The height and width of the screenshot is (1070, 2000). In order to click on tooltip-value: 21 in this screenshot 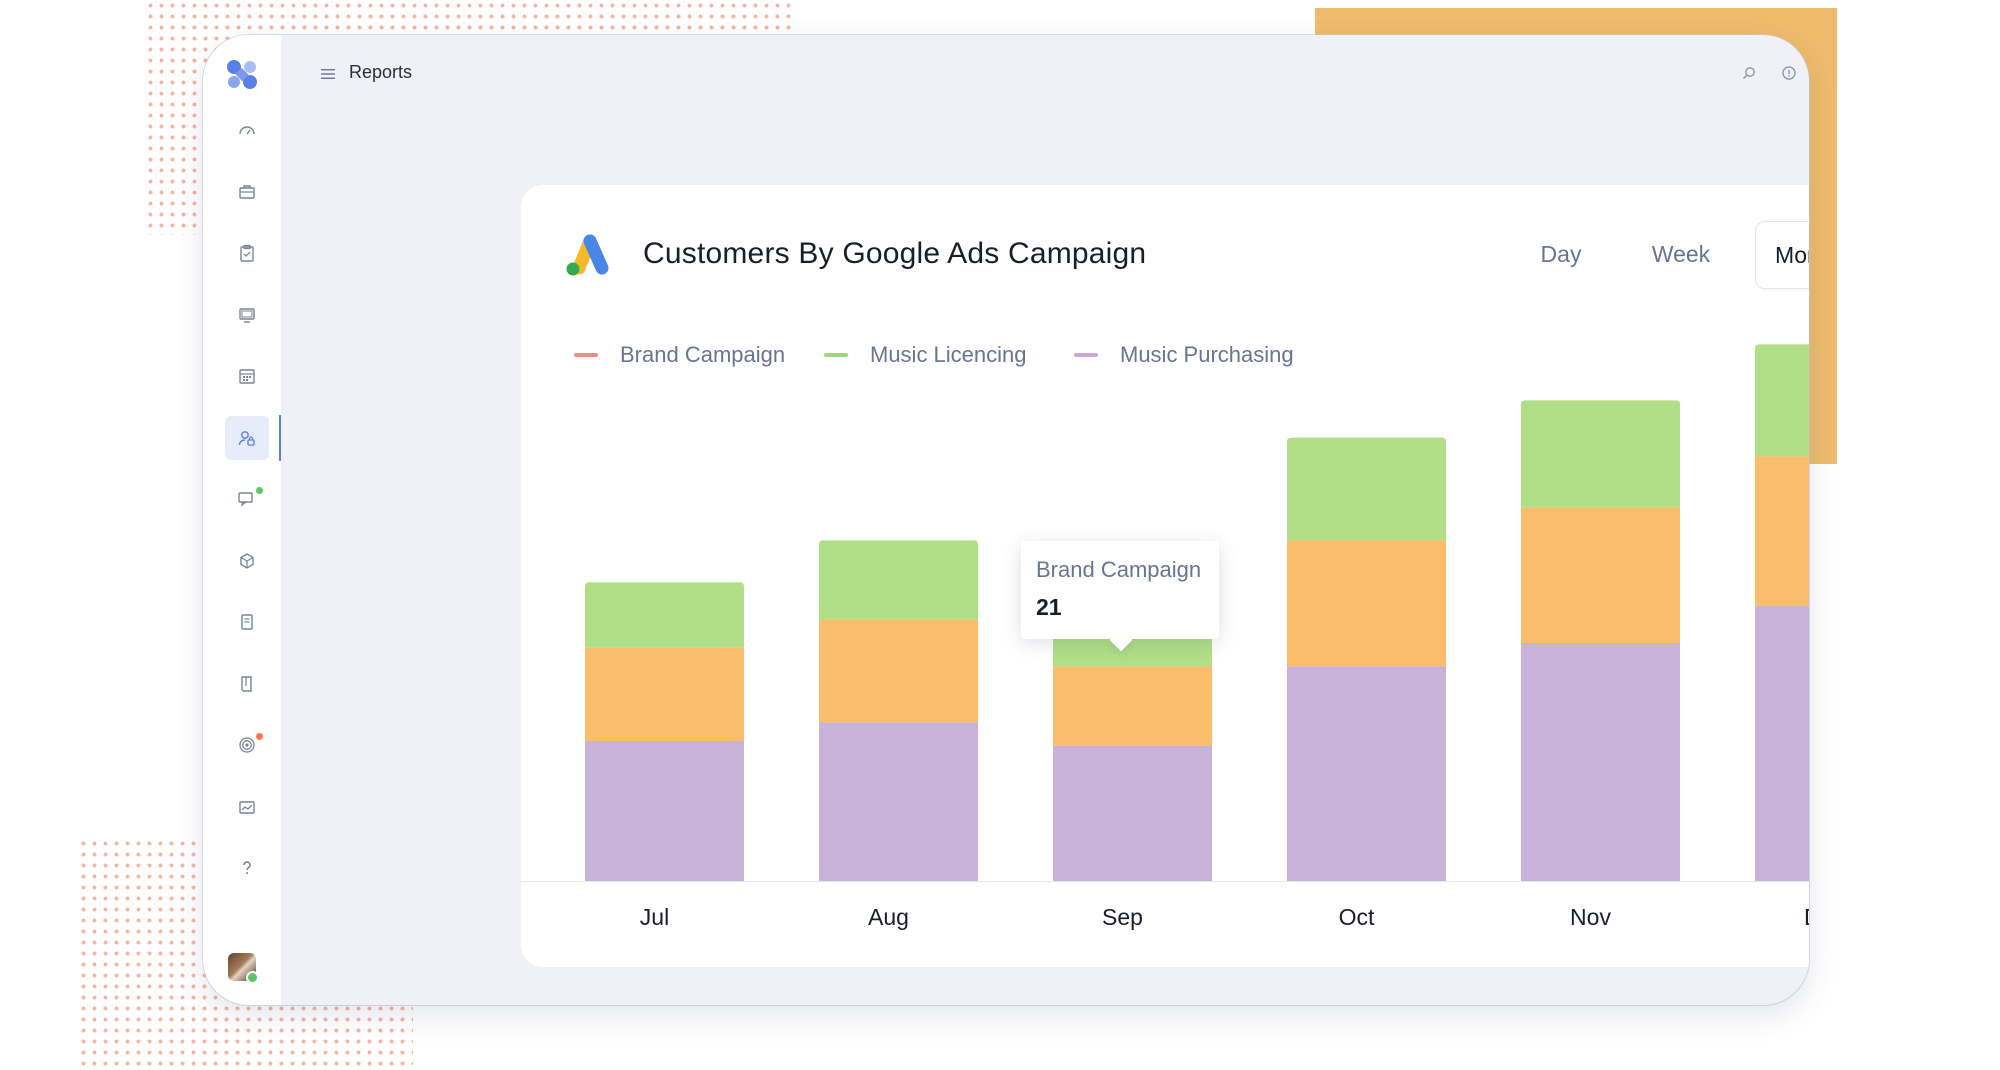, I will do `click(1049, 607)`.